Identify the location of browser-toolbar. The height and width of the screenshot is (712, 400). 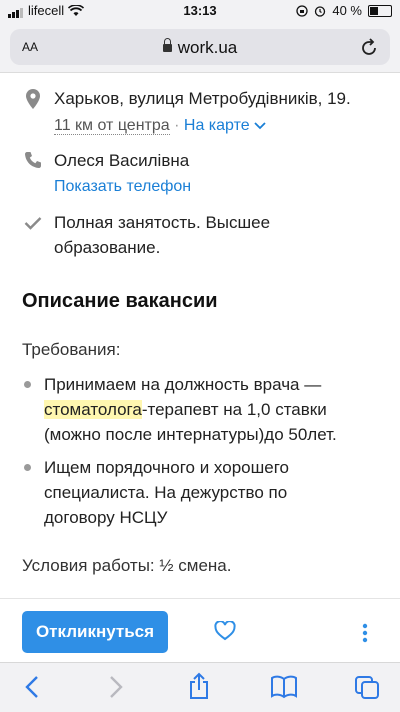
(200, 687).